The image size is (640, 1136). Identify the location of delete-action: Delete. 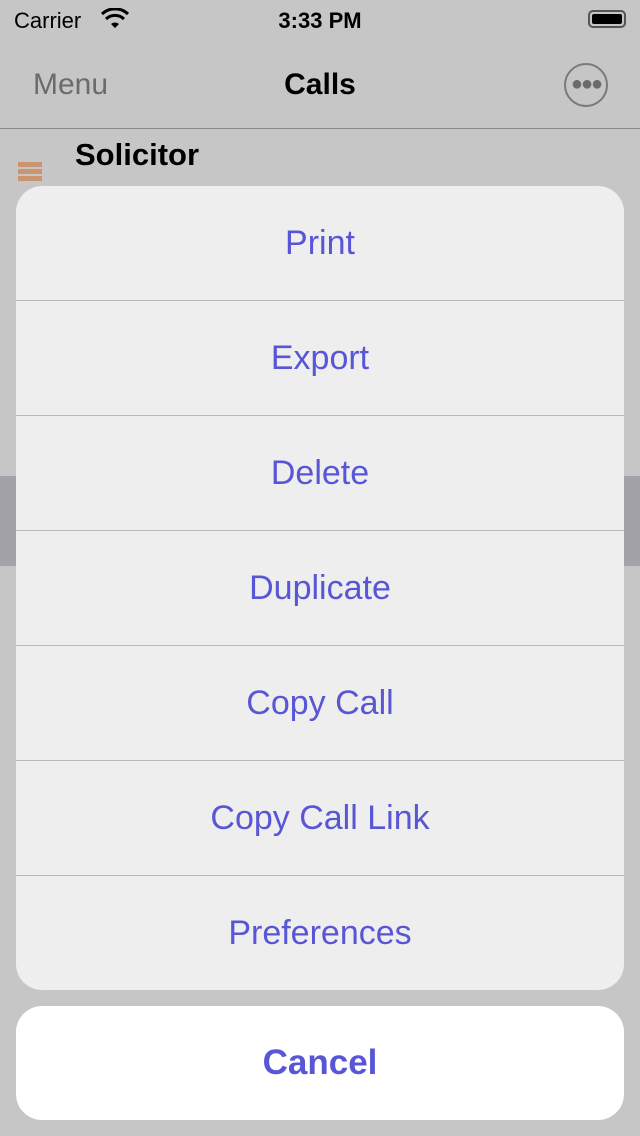
(320, 473).